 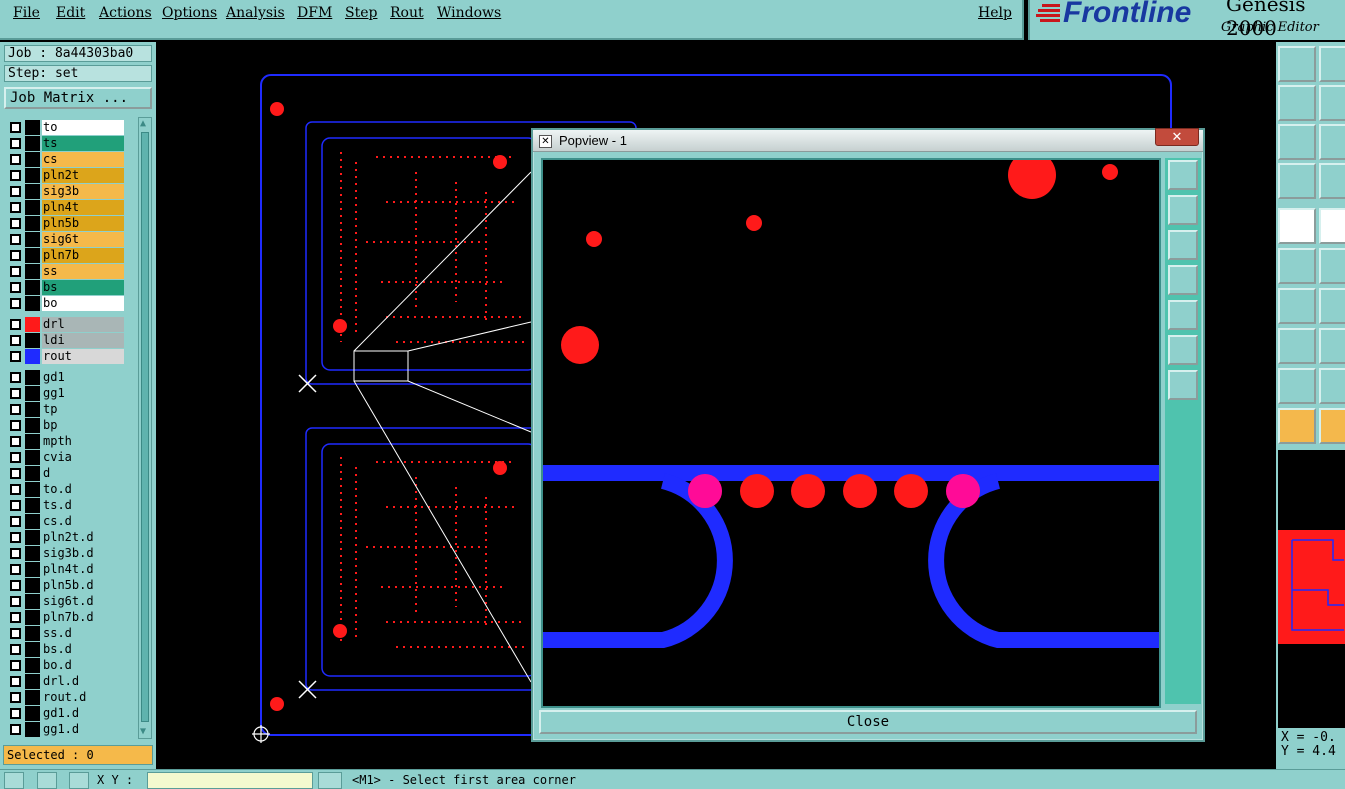 I want to click on board-layer-row: pln7b, so click(x=65, y=255).